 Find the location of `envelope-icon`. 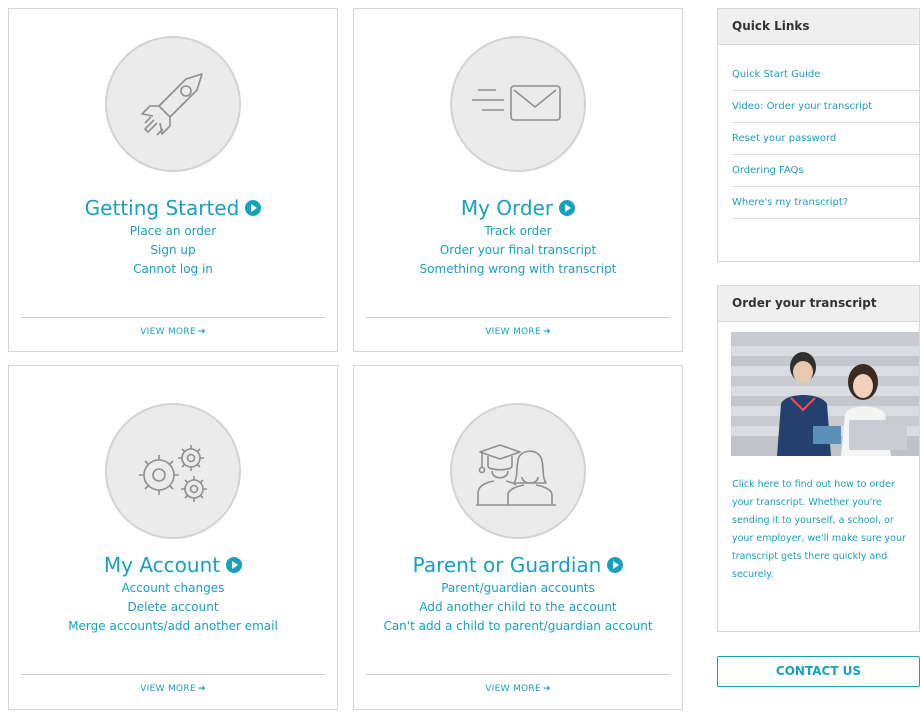

envelope-icon is located at coordinates (518, 104).